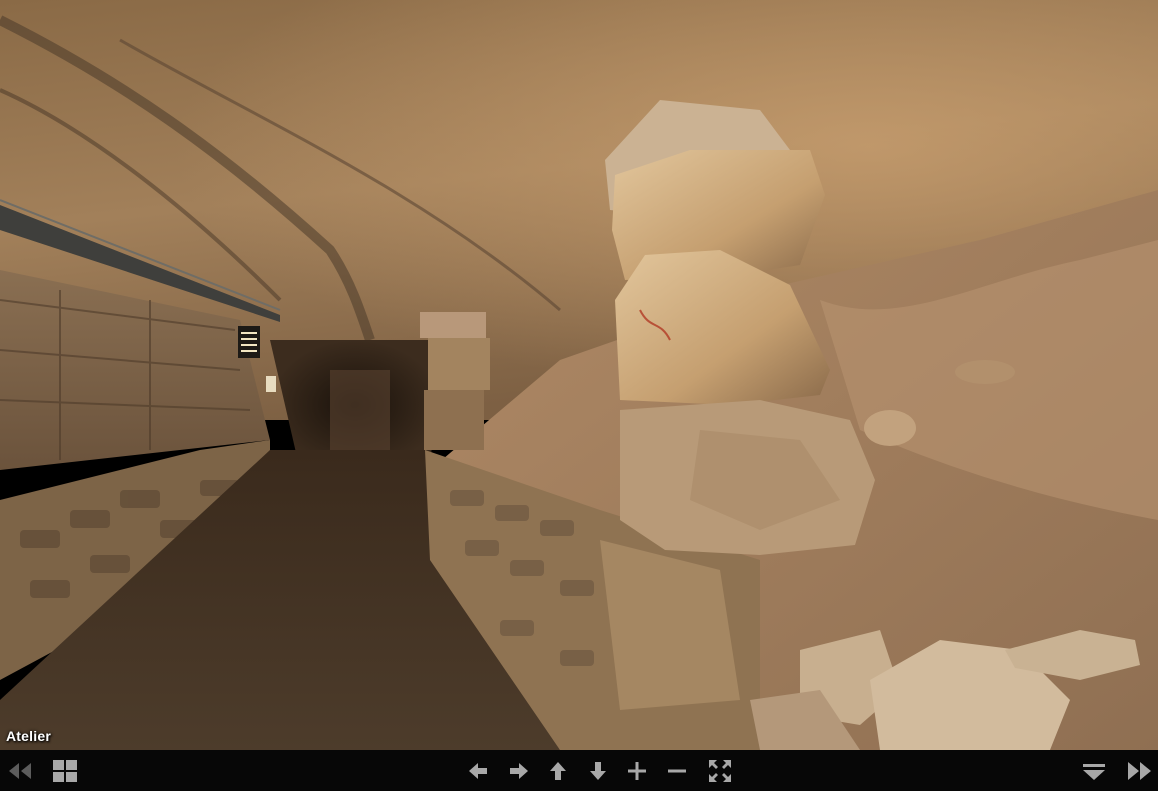  I want to click on hide-controls-icon, so click(1094, 771).